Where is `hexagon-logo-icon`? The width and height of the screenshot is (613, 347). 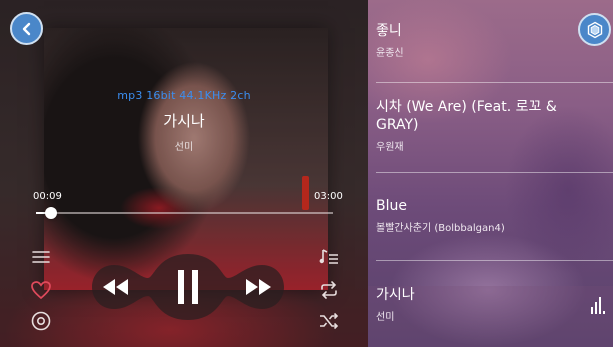 hexagon-logo-icon is located at coordinates (594, 29).